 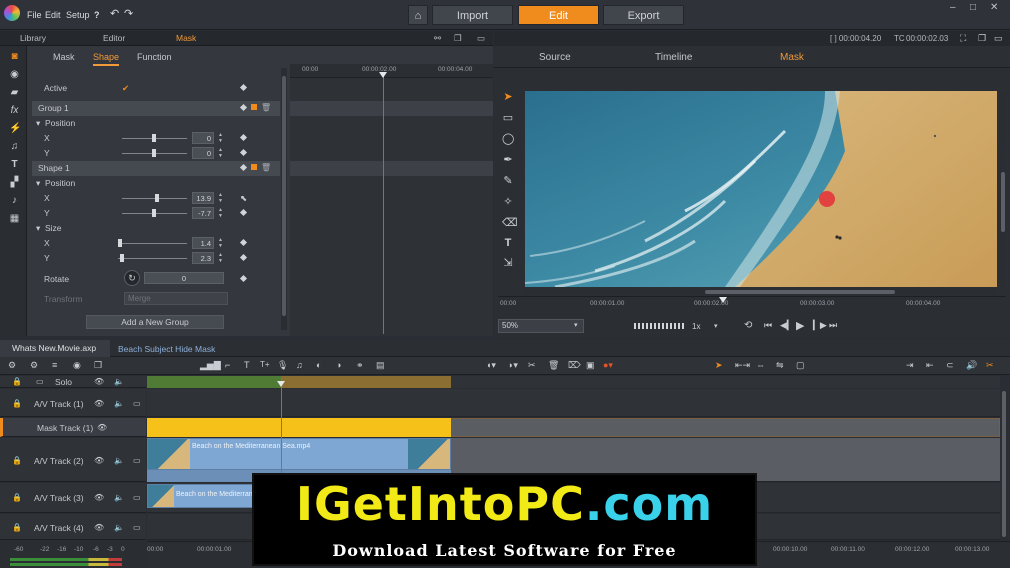 What do you see at coordinates (227, 365) in the screenshot?
I see `marker-icon: ⌐` at bounding box center [227, 365].